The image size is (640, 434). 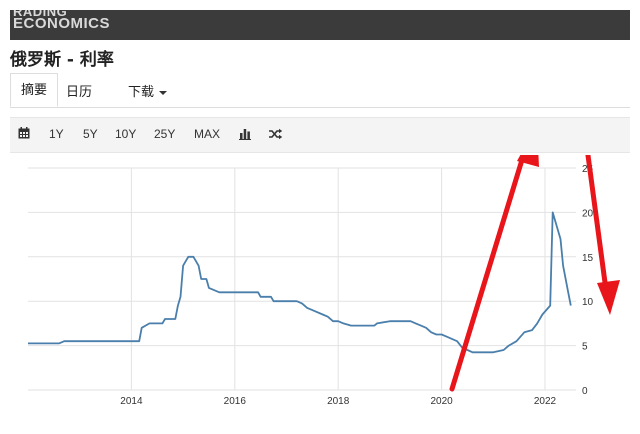 What do you see at coordinates (164, 134) in the screenshot?
I see `range-25y-button: 25Y` at bounding box center [164, 134].